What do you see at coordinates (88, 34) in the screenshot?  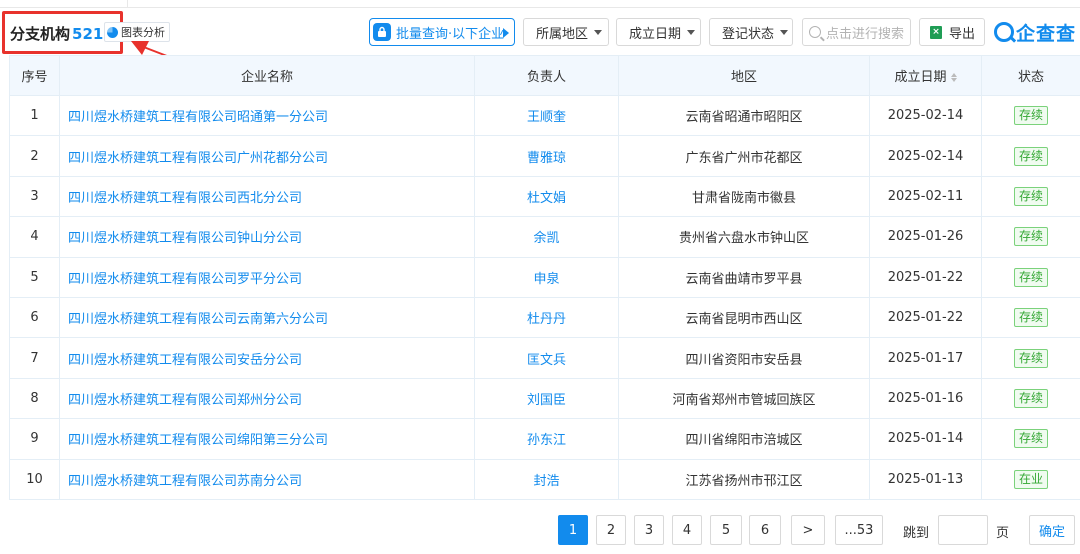 I see `branch-count: 521` at bounding box center [88, 34].